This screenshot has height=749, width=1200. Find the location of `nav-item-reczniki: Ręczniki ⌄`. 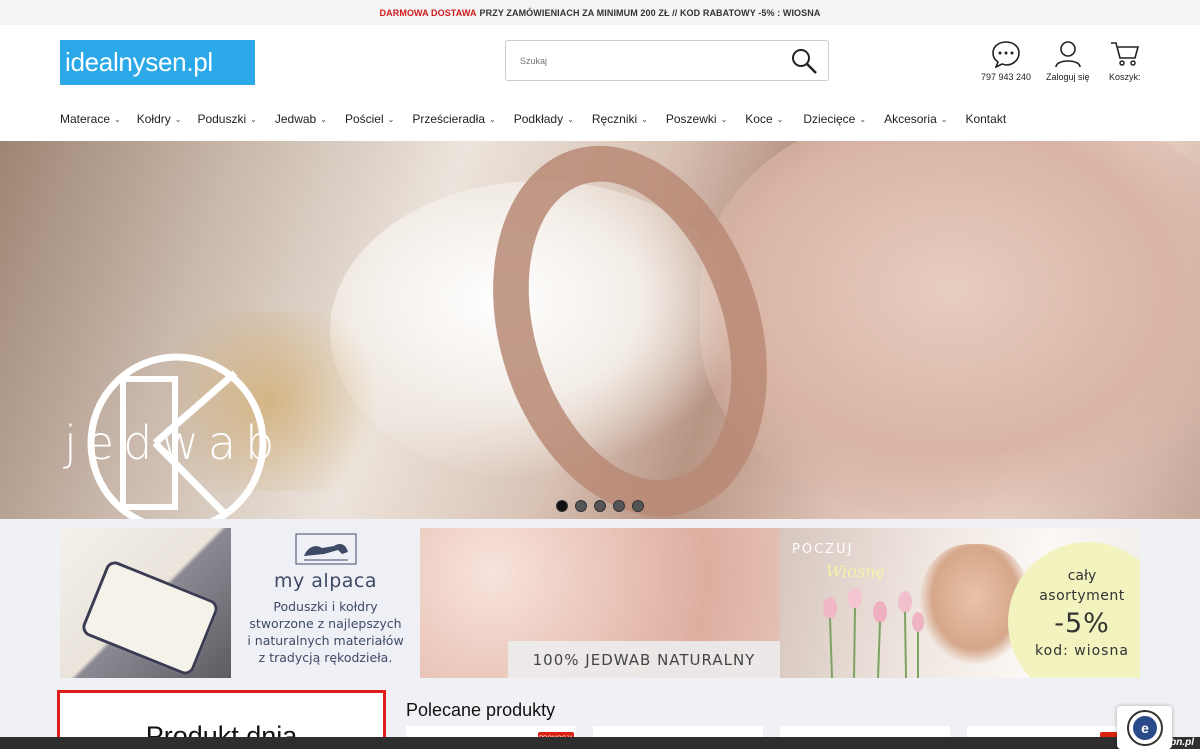

nav-item-reczniki: Ręczniki ⌄ is located at coordinates (620, 119).